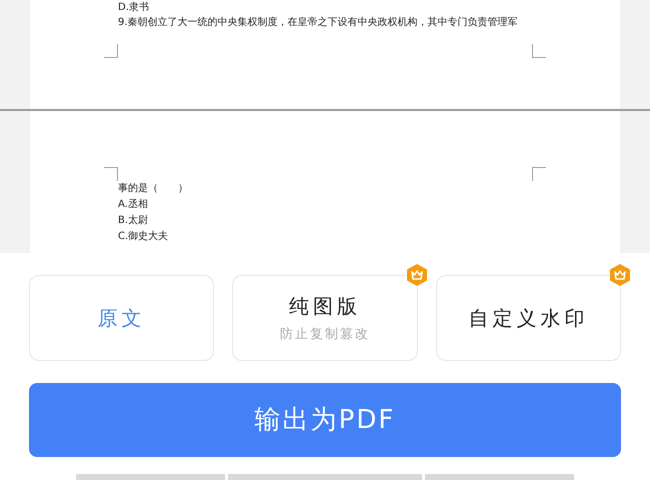  I want to click on export-pdf-button: 输出为PDF, so click(325, 420).